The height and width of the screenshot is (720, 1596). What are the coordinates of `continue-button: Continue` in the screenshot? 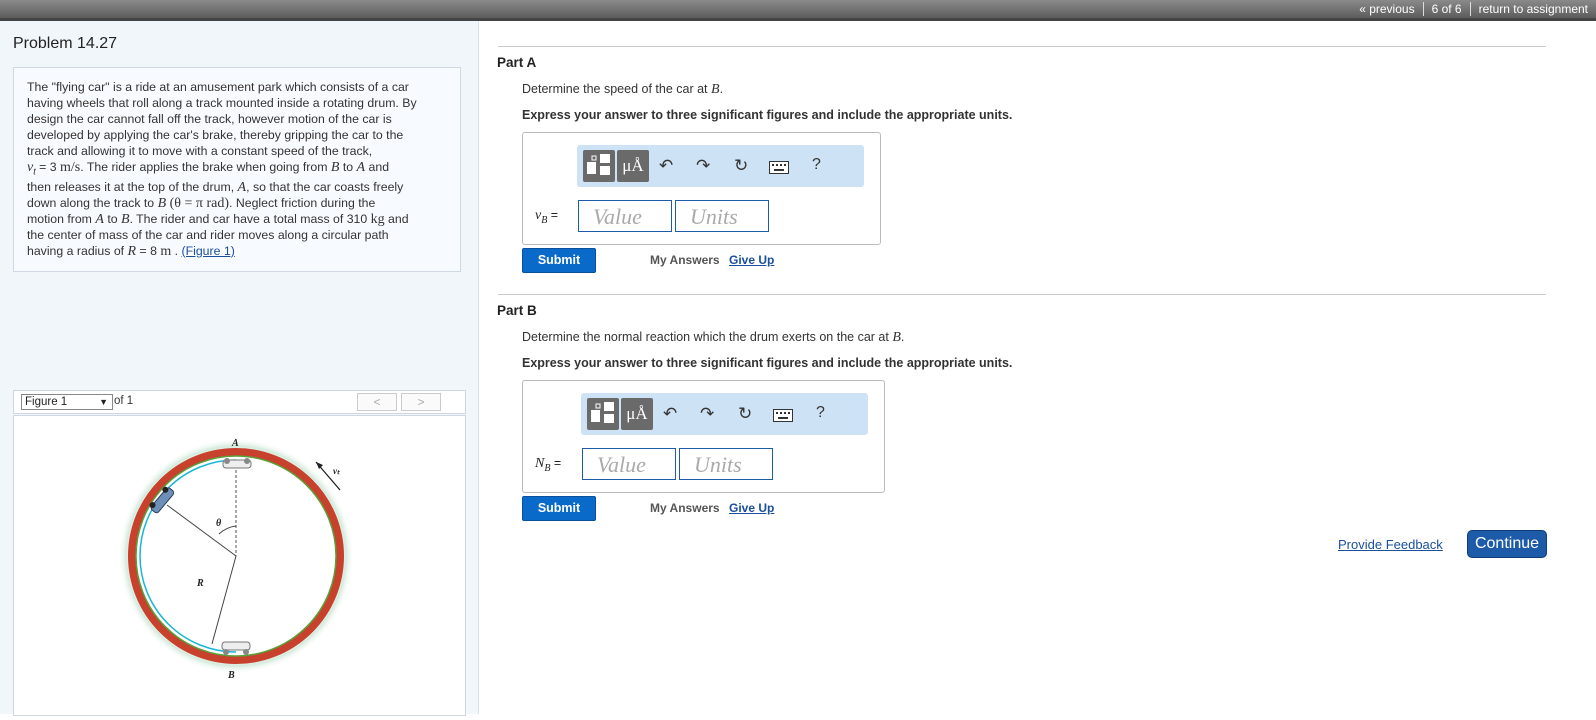 It's located at (1507, 544).